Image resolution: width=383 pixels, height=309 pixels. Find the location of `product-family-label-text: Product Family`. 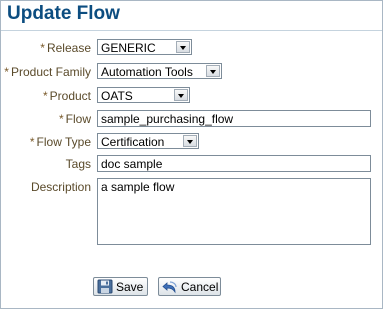

product-family-label-text: Product Family is located at coordinates (50, 72).